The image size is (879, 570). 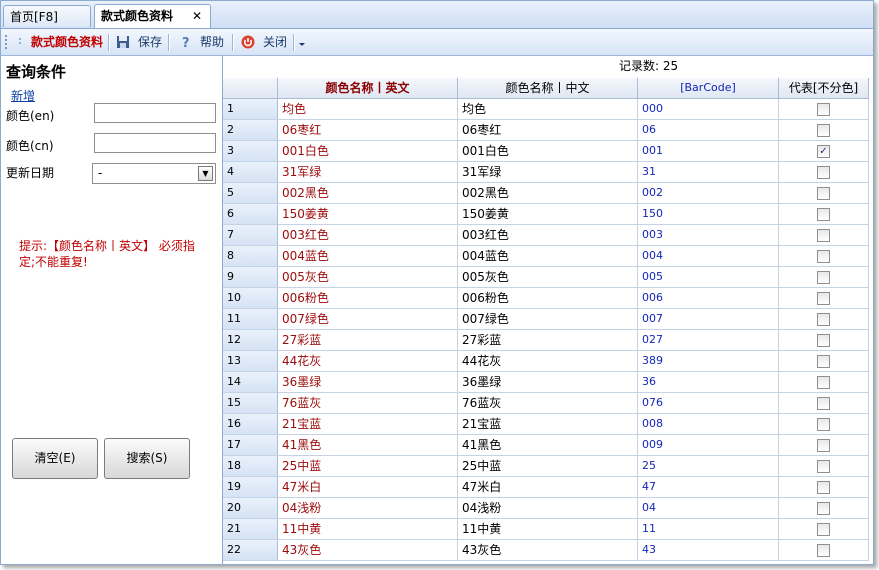 I want to click on table-row: 19 47米白 47米白 47, so click(x=548, y=487).